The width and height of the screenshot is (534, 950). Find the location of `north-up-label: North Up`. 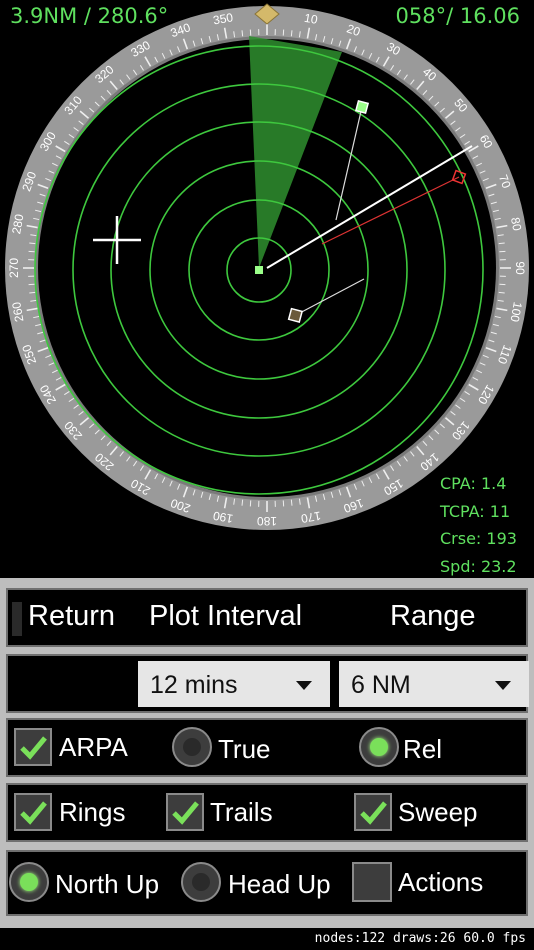

north-up-label: North Up is located at coordinates (107, 884).